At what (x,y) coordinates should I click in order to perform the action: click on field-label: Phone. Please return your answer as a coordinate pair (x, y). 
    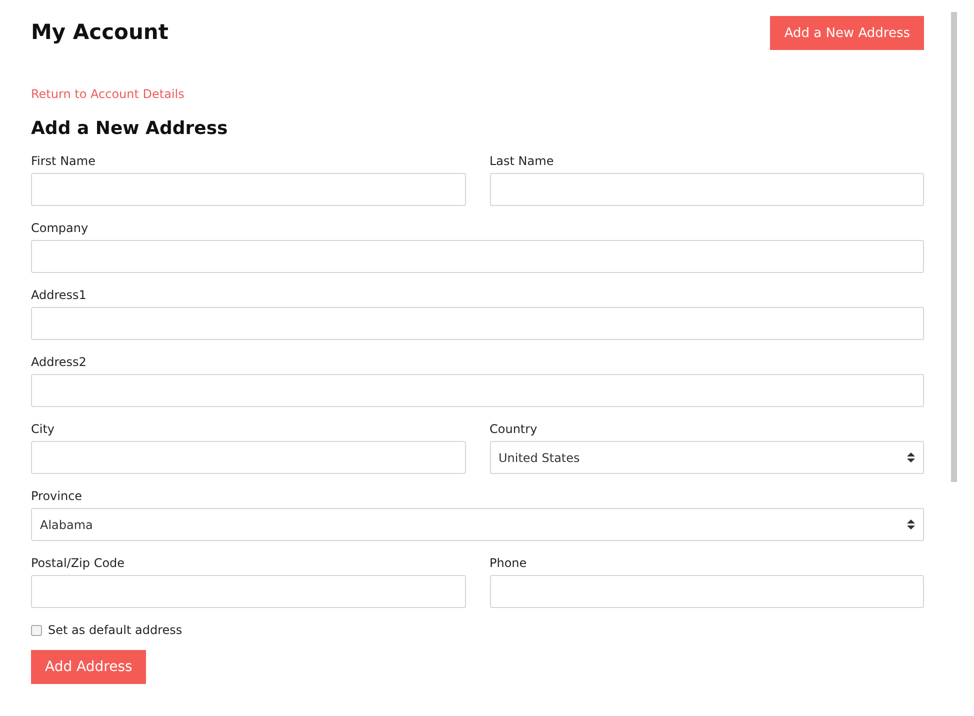
    Looking at the image, I should click on (509, 563).